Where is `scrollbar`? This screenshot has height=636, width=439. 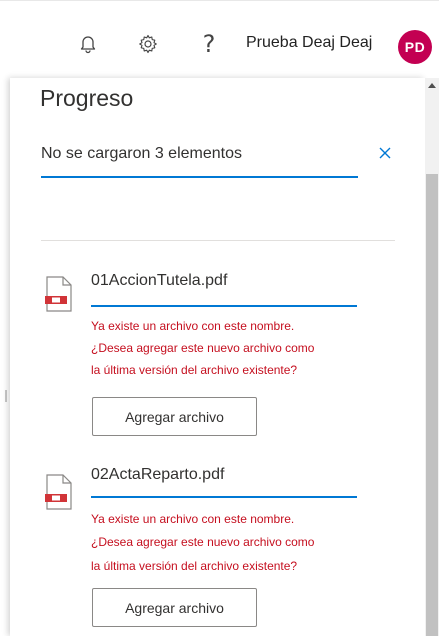
scrollbar is located at coordinates (432, 357).